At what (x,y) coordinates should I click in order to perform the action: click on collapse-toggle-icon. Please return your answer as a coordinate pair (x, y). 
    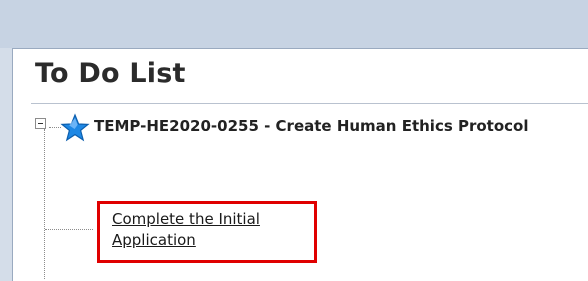
    Looking at the image, I should click on (40, 123).